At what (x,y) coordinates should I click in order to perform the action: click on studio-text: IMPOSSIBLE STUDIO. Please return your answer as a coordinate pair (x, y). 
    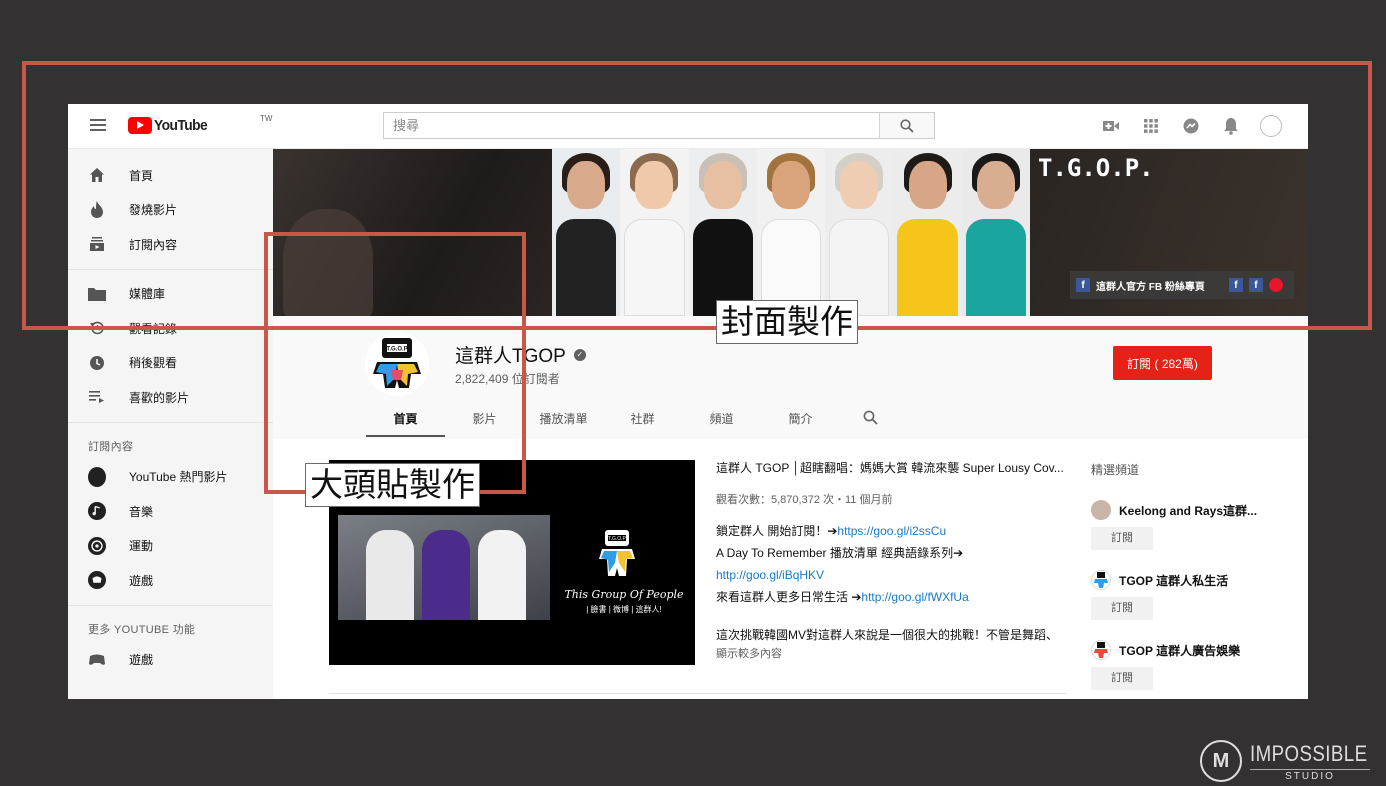
    Looking at the image, I should click on (1318, 761).